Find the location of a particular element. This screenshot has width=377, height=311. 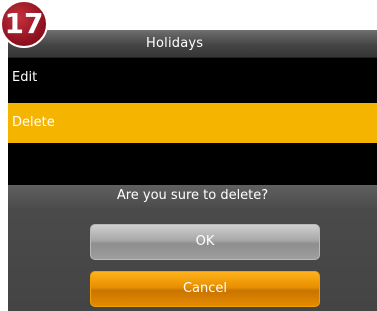

title-bar: Holidays is located at coordinates (192, 44).